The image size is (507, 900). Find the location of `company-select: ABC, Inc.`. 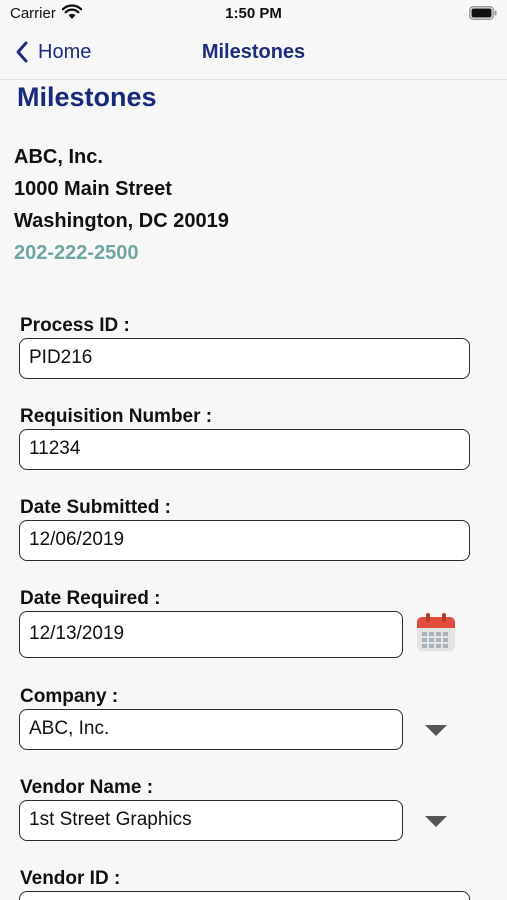

company-select: ABC, Inc. is located at coordinates (211, 729).